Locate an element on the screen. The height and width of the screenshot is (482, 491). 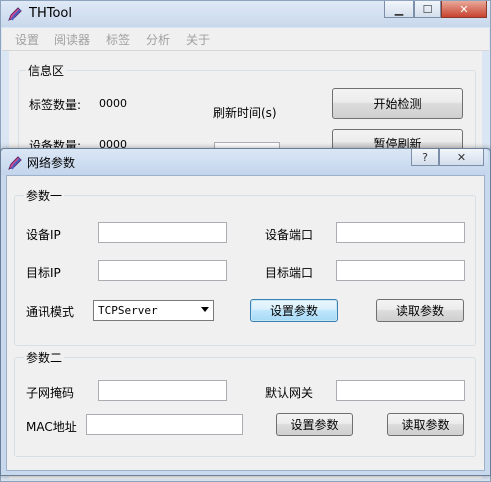
menu-tags: 标签 is located at coordinates (118, 39).